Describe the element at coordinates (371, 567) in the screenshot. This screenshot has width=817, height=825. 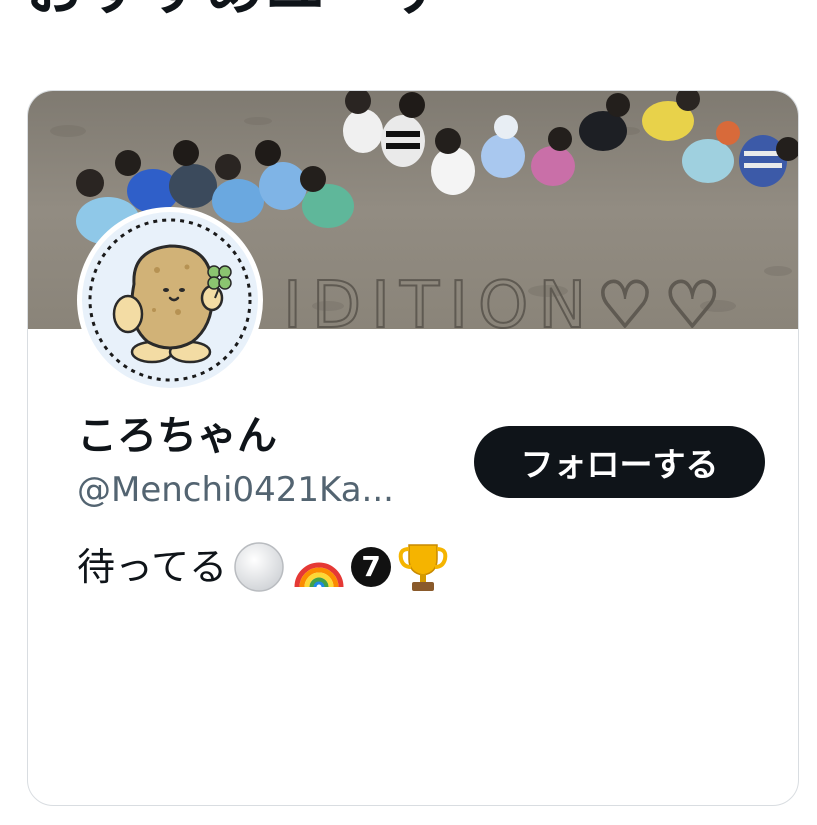
I see `seven-badge-icon: 7` at that location.